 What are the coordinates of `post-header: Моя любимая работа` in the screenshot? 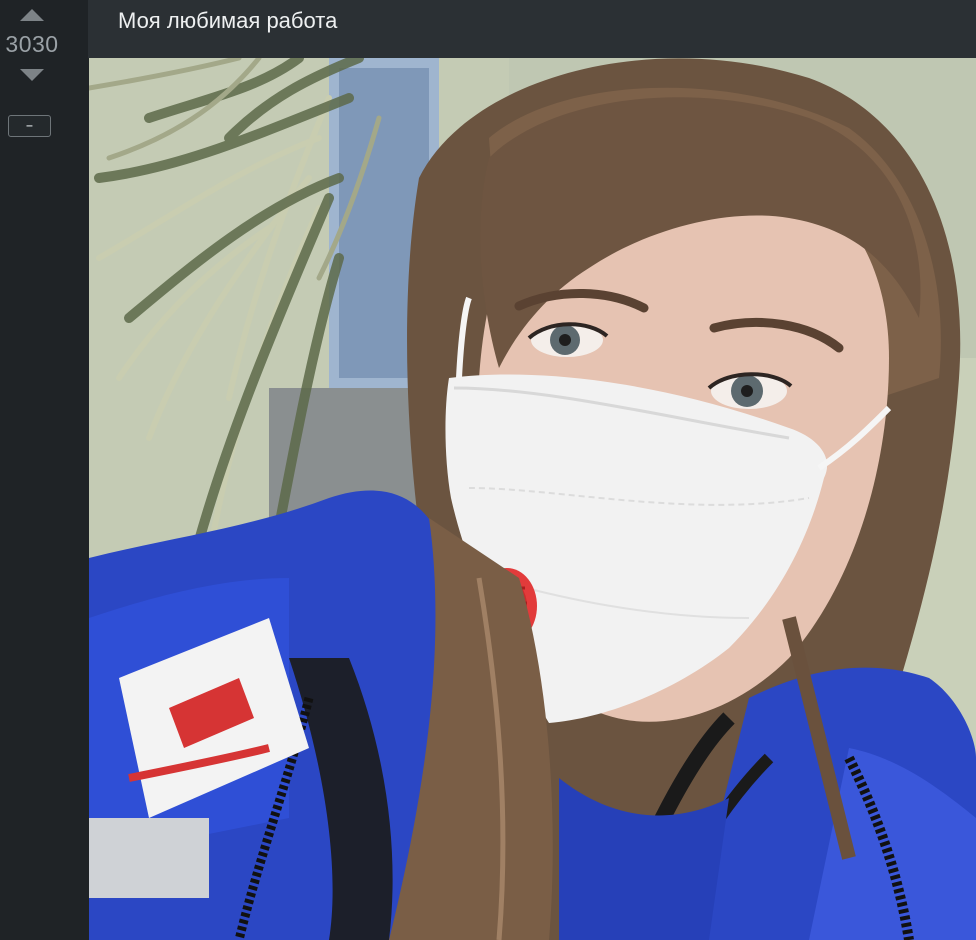 It's located at (532, 29).